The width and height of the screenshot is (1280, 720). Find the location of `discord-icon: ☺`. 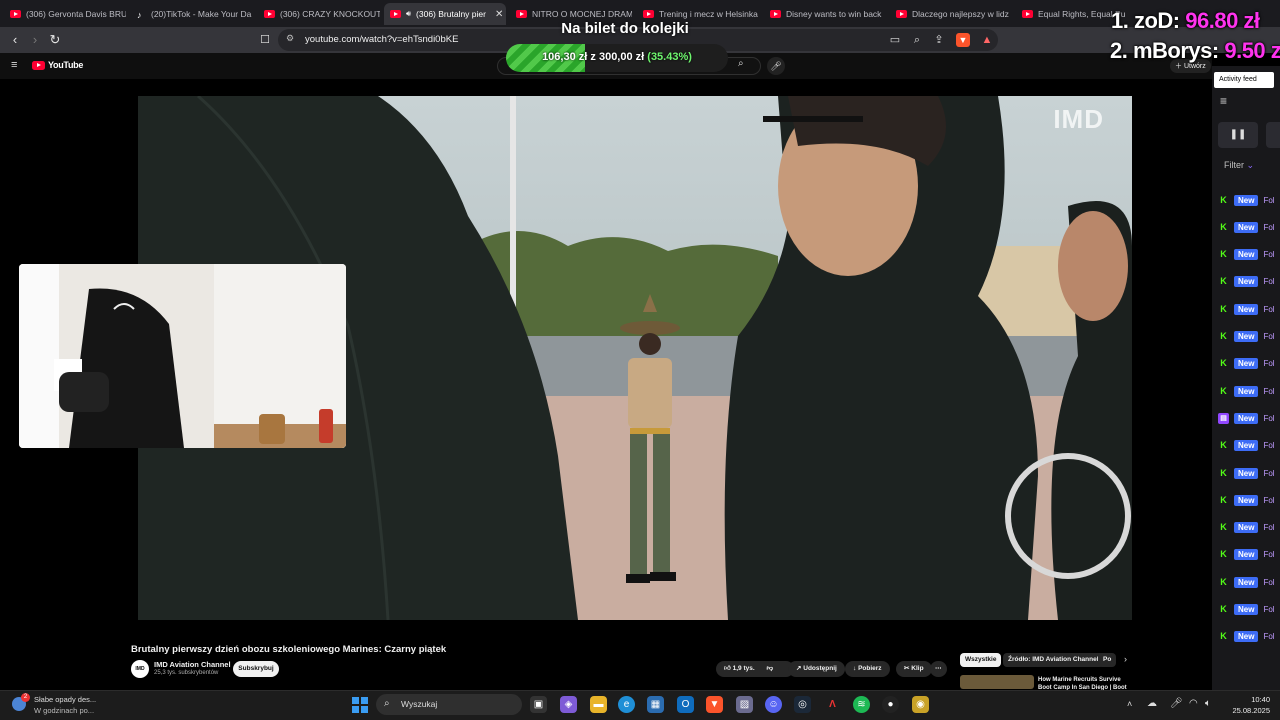

discord-icon: ☺ is located at coordinates (773, 704).